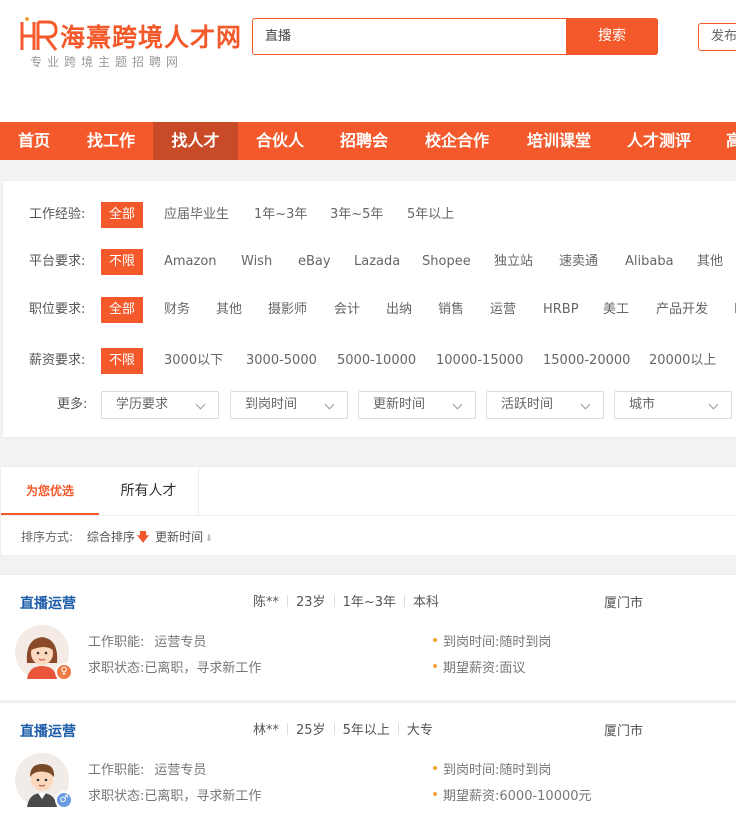 This screenshot has width=736, height=827. I want to click on filter-option: 财务, so click(177, 310).